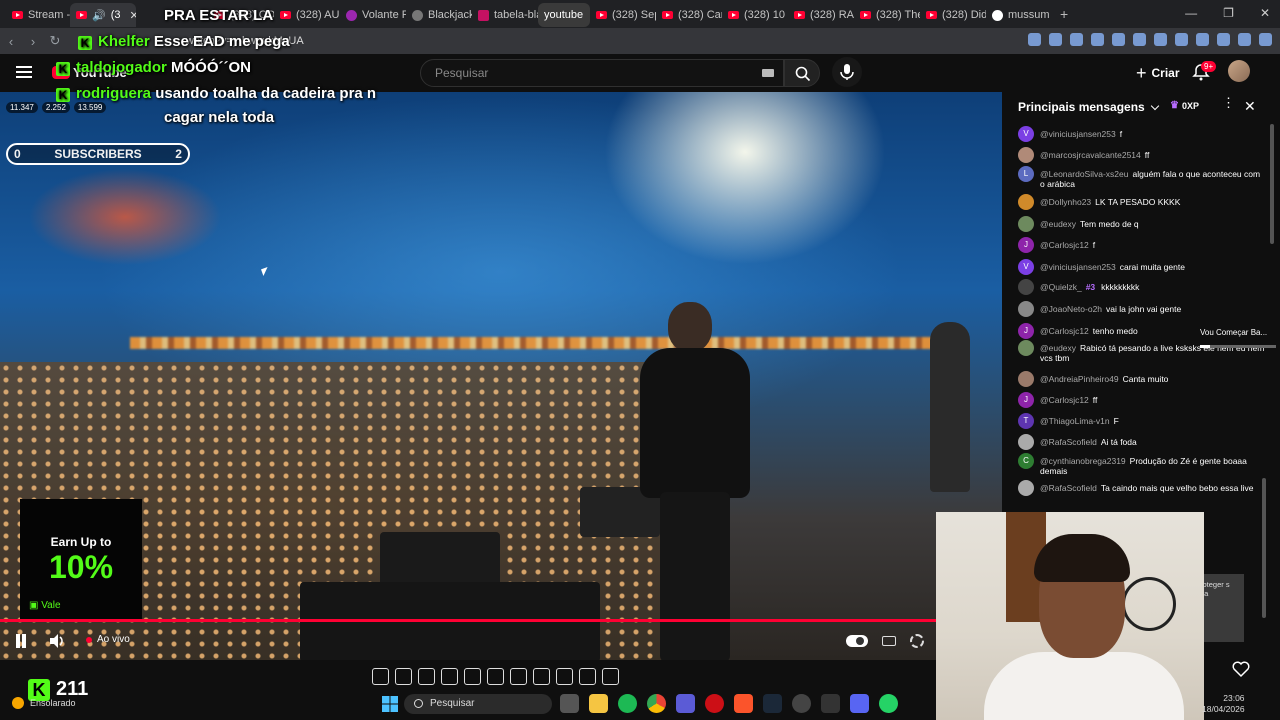 This screenshot has height=720, width=1280. Describe the element at coordinates (505, 15) in the screenshot. I see `browser-tab: tabela-bla` at that location.